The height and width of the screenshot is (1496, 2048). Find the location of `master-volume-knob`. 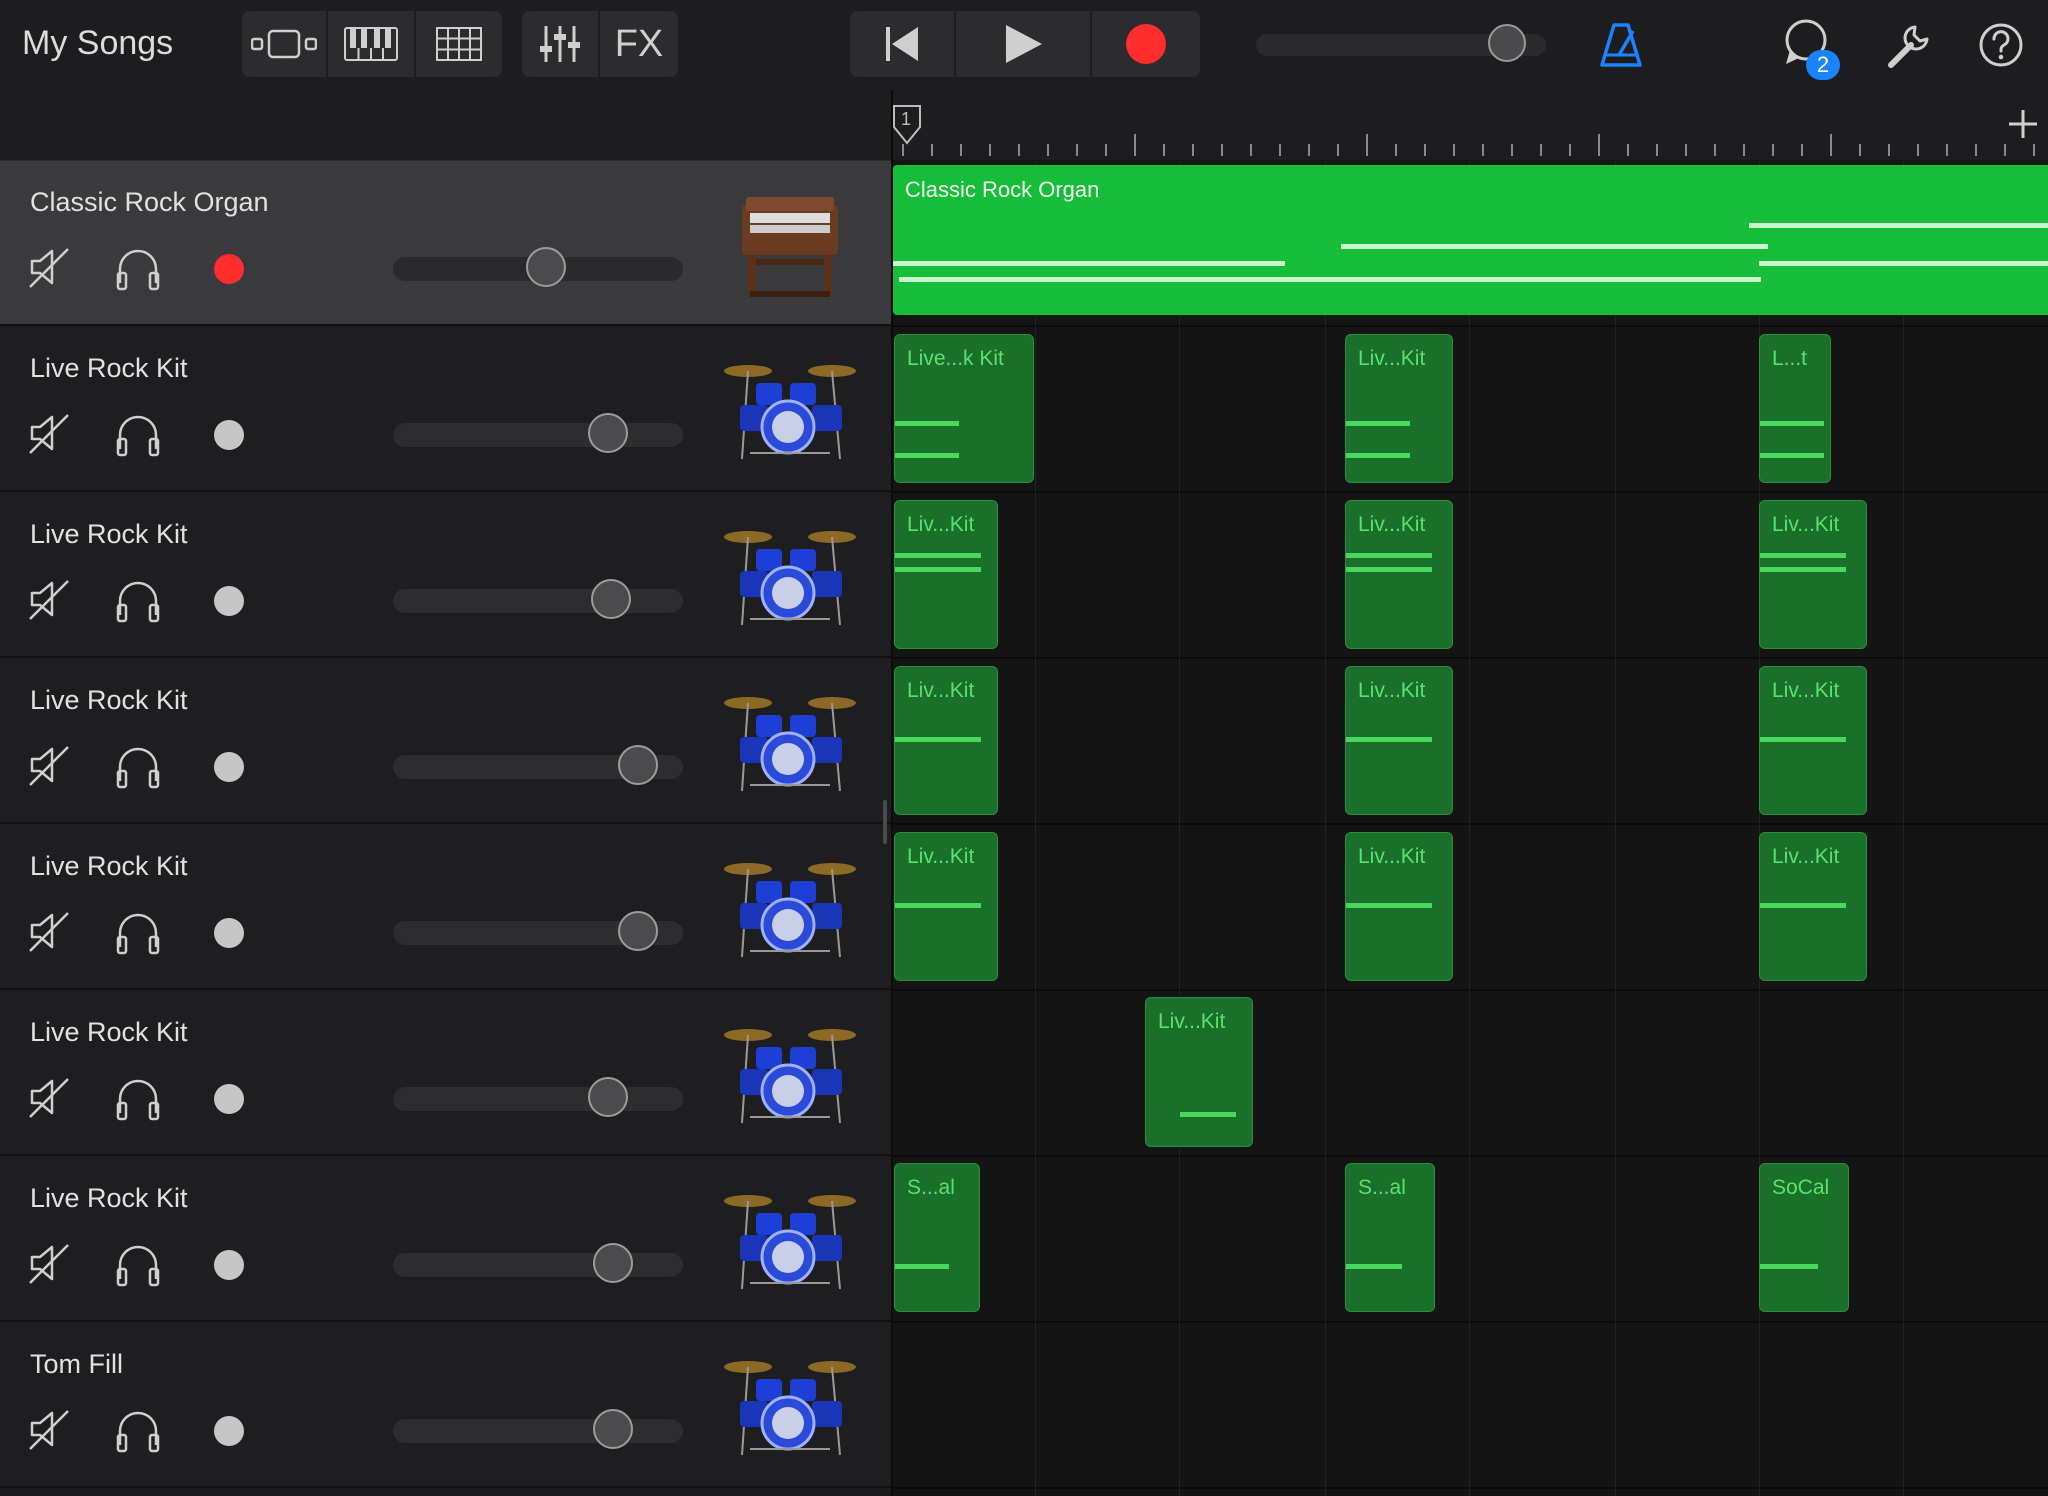

master-volume-knob is located at coordinates (1507, 43).